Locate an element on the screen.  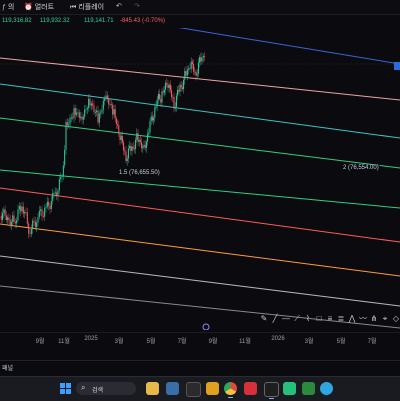
redo-button: ↷ is located at coordinates (138, 6).